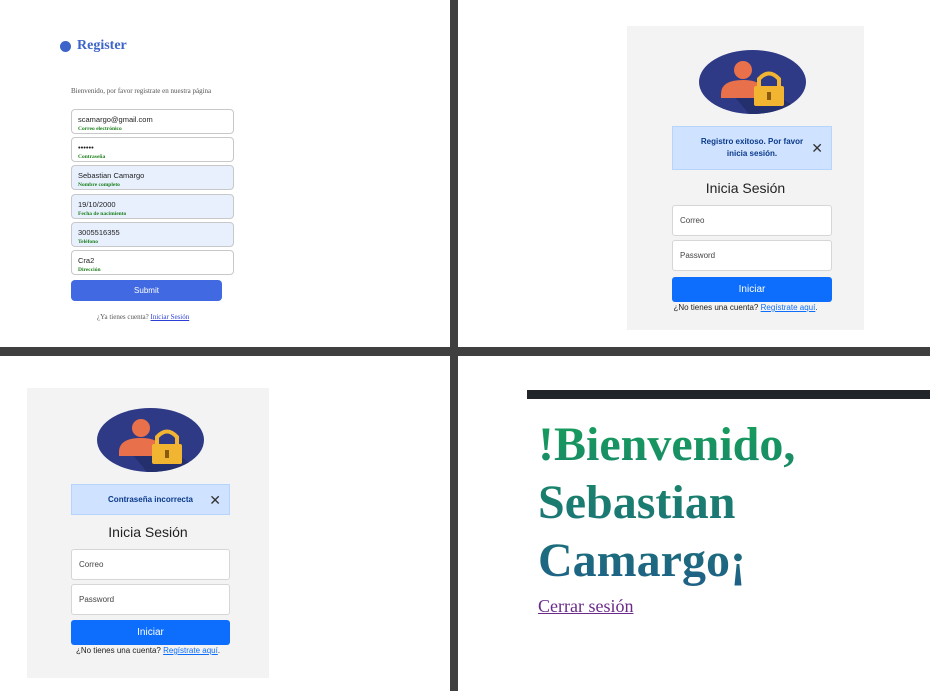  Describe the element at coordinates (694, 351) in the screenshot. I see `horizontal-divider-right` at that location.